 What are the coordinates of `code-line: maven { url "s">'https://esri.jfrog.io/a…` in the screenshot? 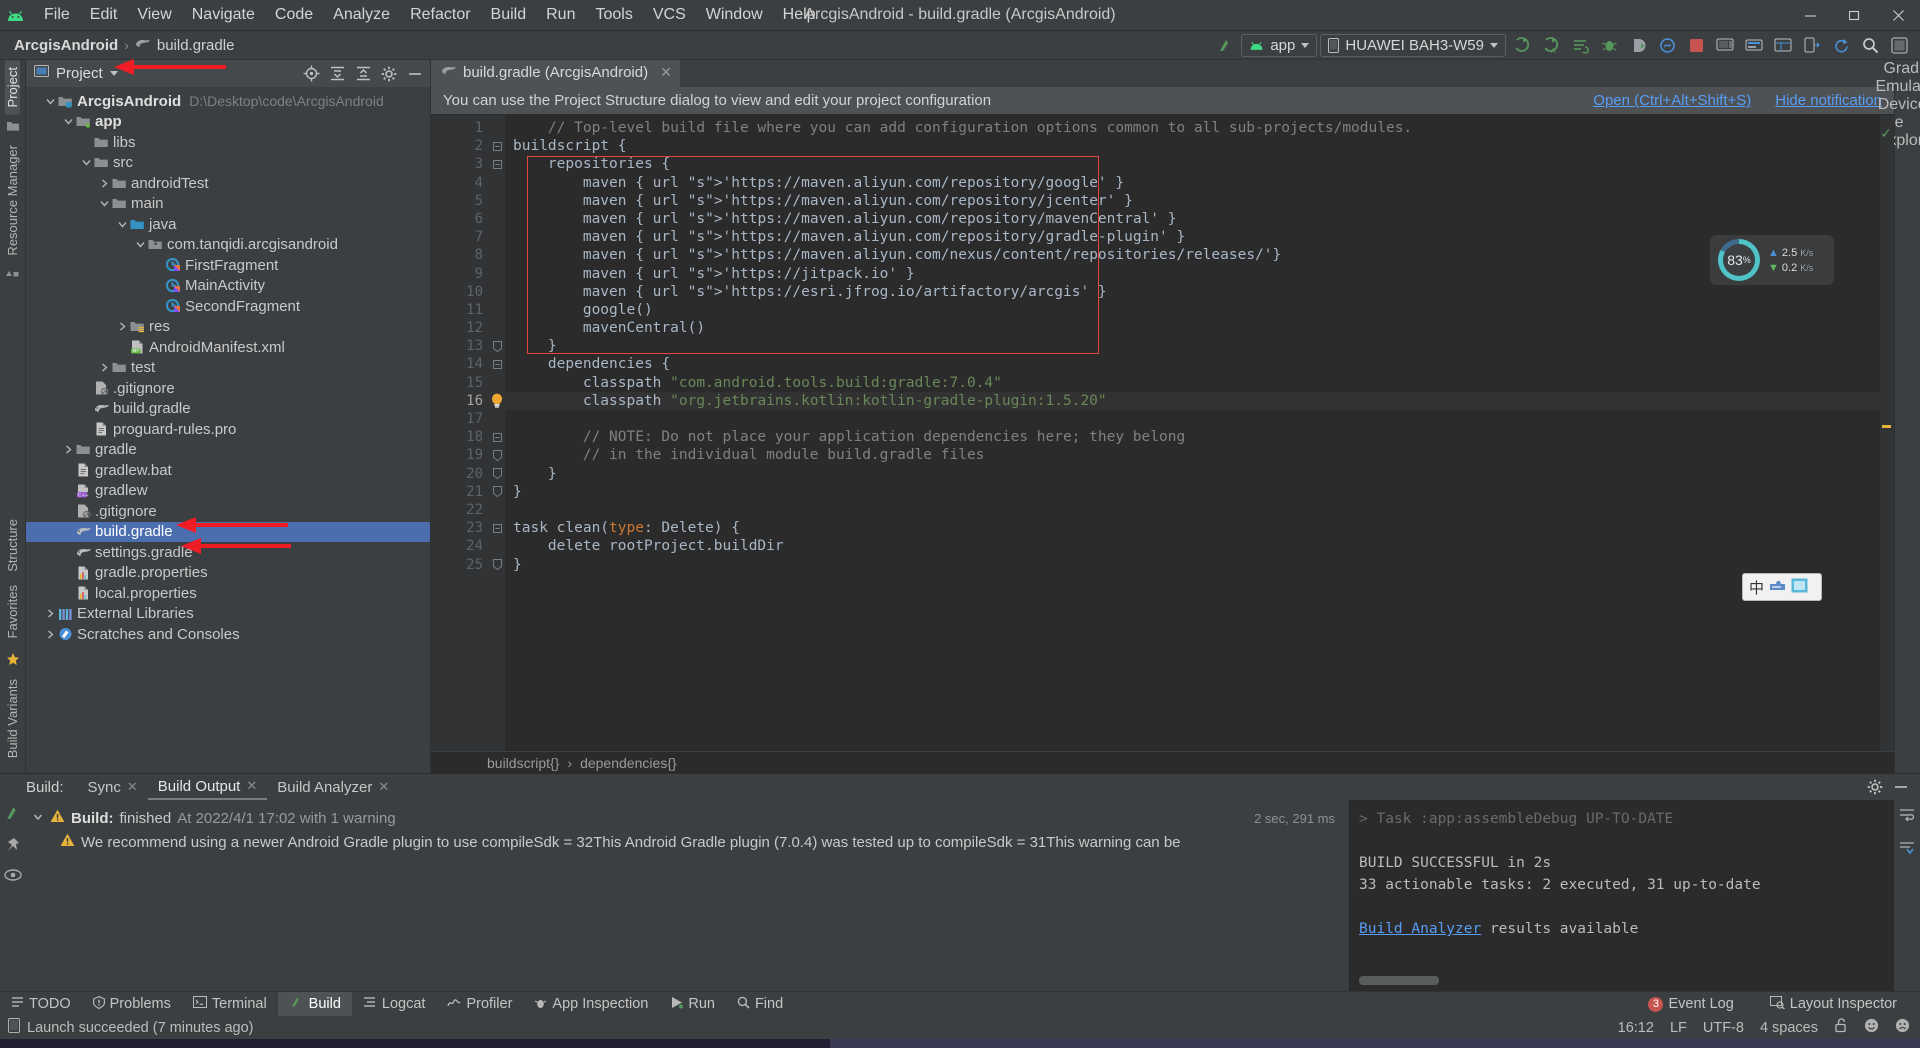 It's located at (1192, 292).